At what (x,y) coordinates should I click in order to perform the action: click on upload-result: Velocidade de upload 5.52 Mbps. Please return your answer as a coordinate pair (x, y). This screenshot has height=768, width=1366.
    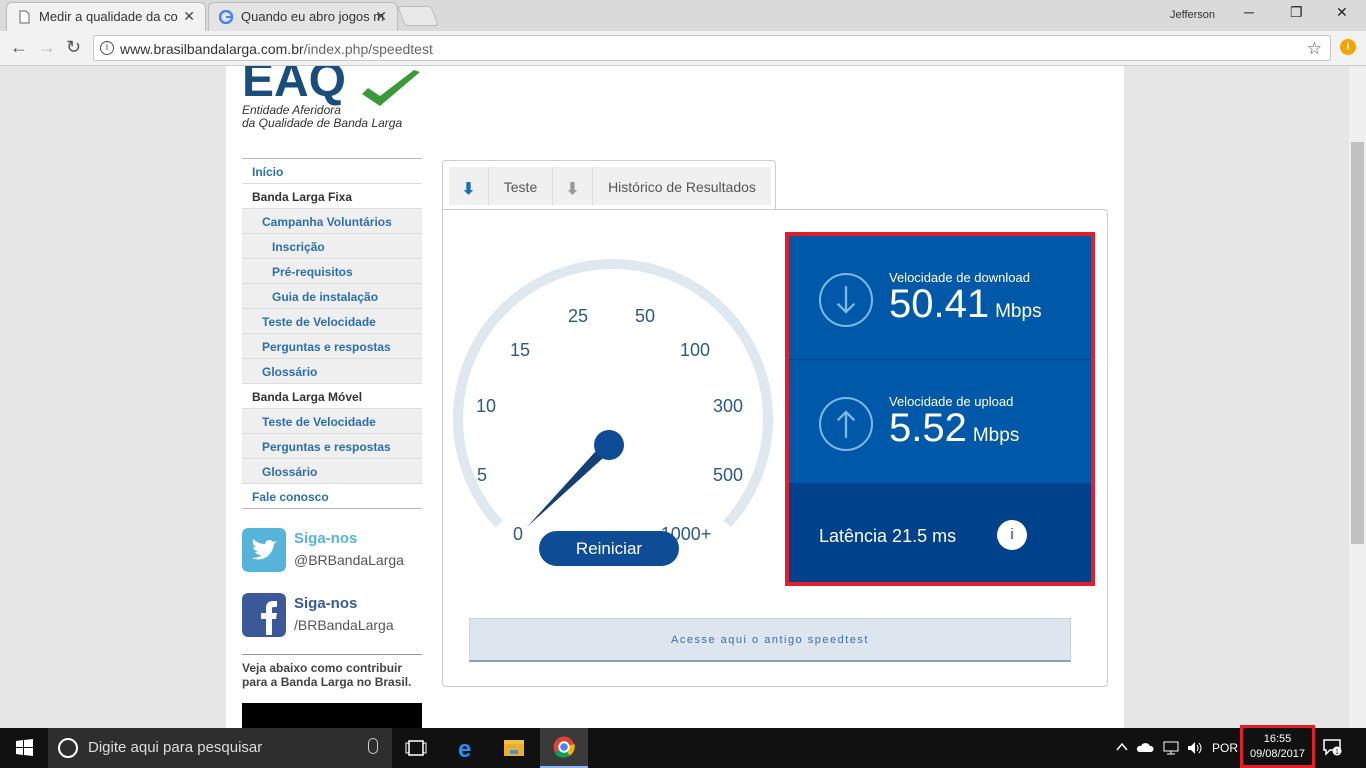
    Looking at the image, I should click on (940, 421).